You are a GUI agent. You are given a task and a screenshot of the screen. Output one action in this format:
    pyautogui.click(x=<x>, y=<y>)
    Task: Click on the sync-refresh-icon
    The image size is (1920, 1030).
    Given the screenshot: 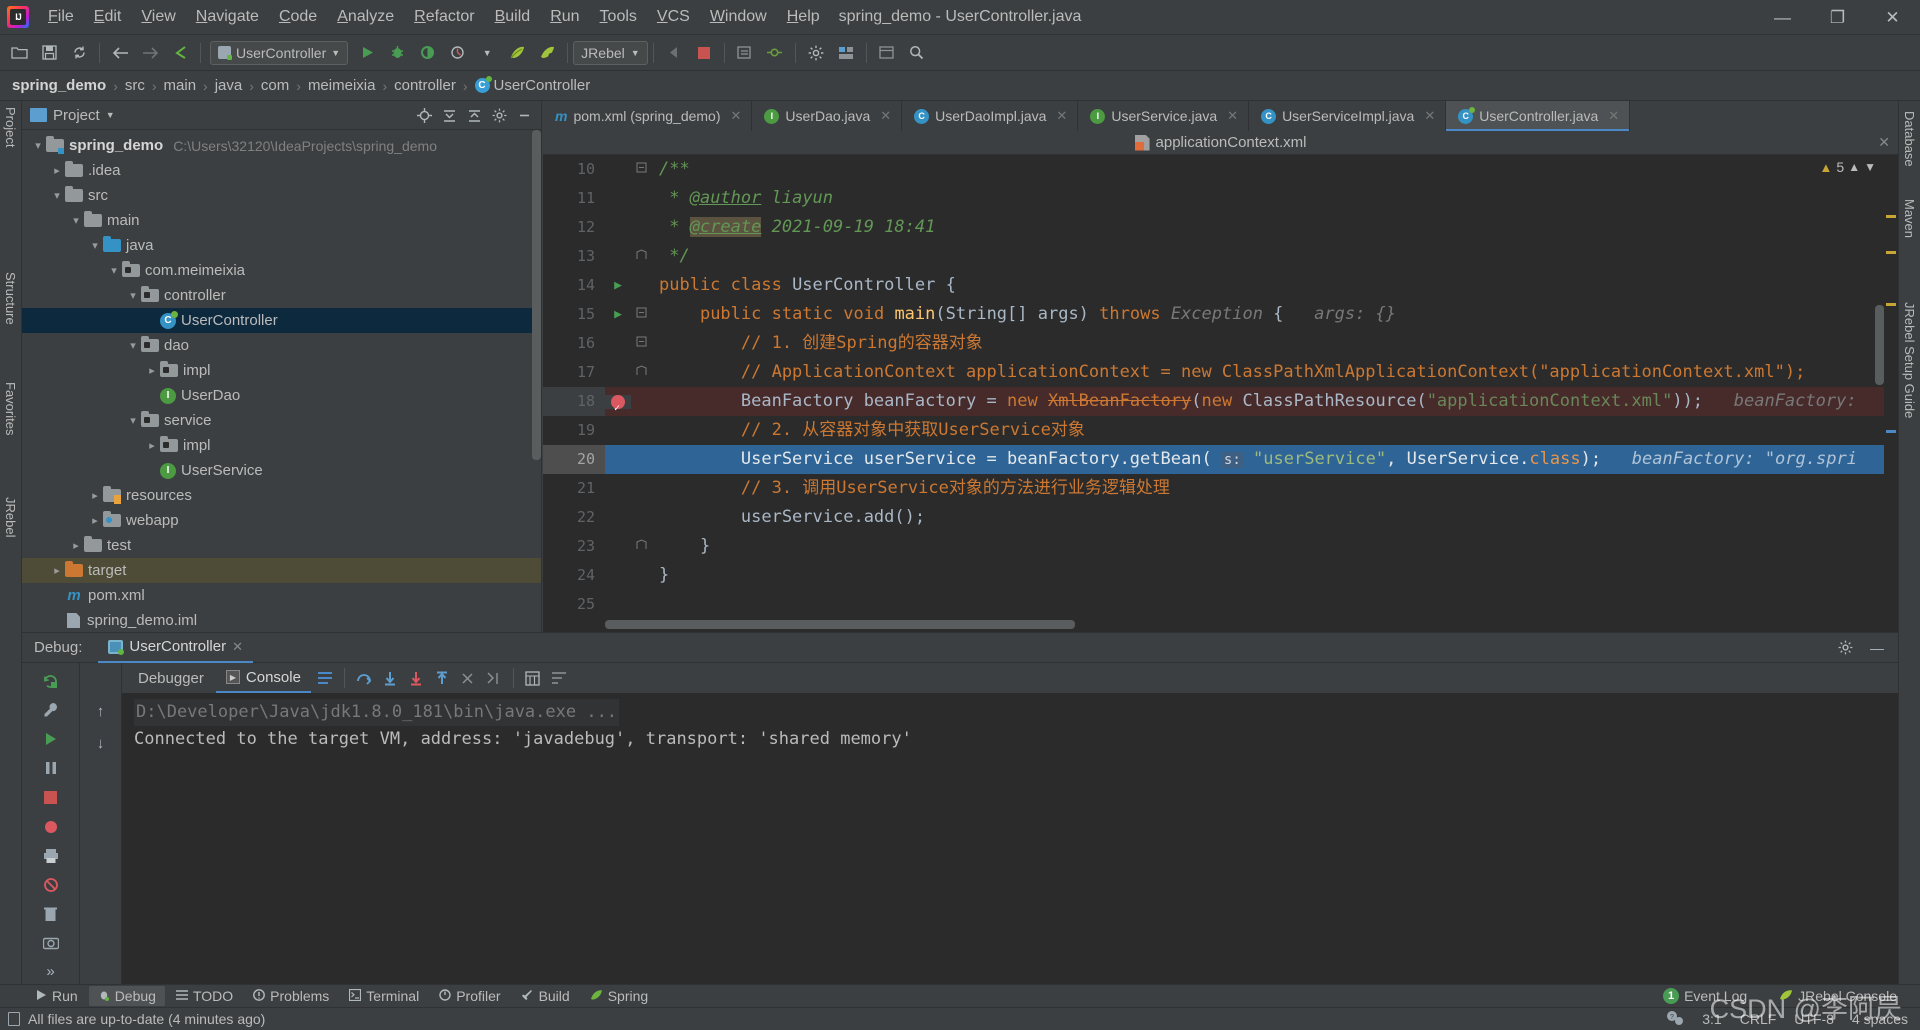 What is the action you would take?
    pyautogui.click(x=79, y=53)
    